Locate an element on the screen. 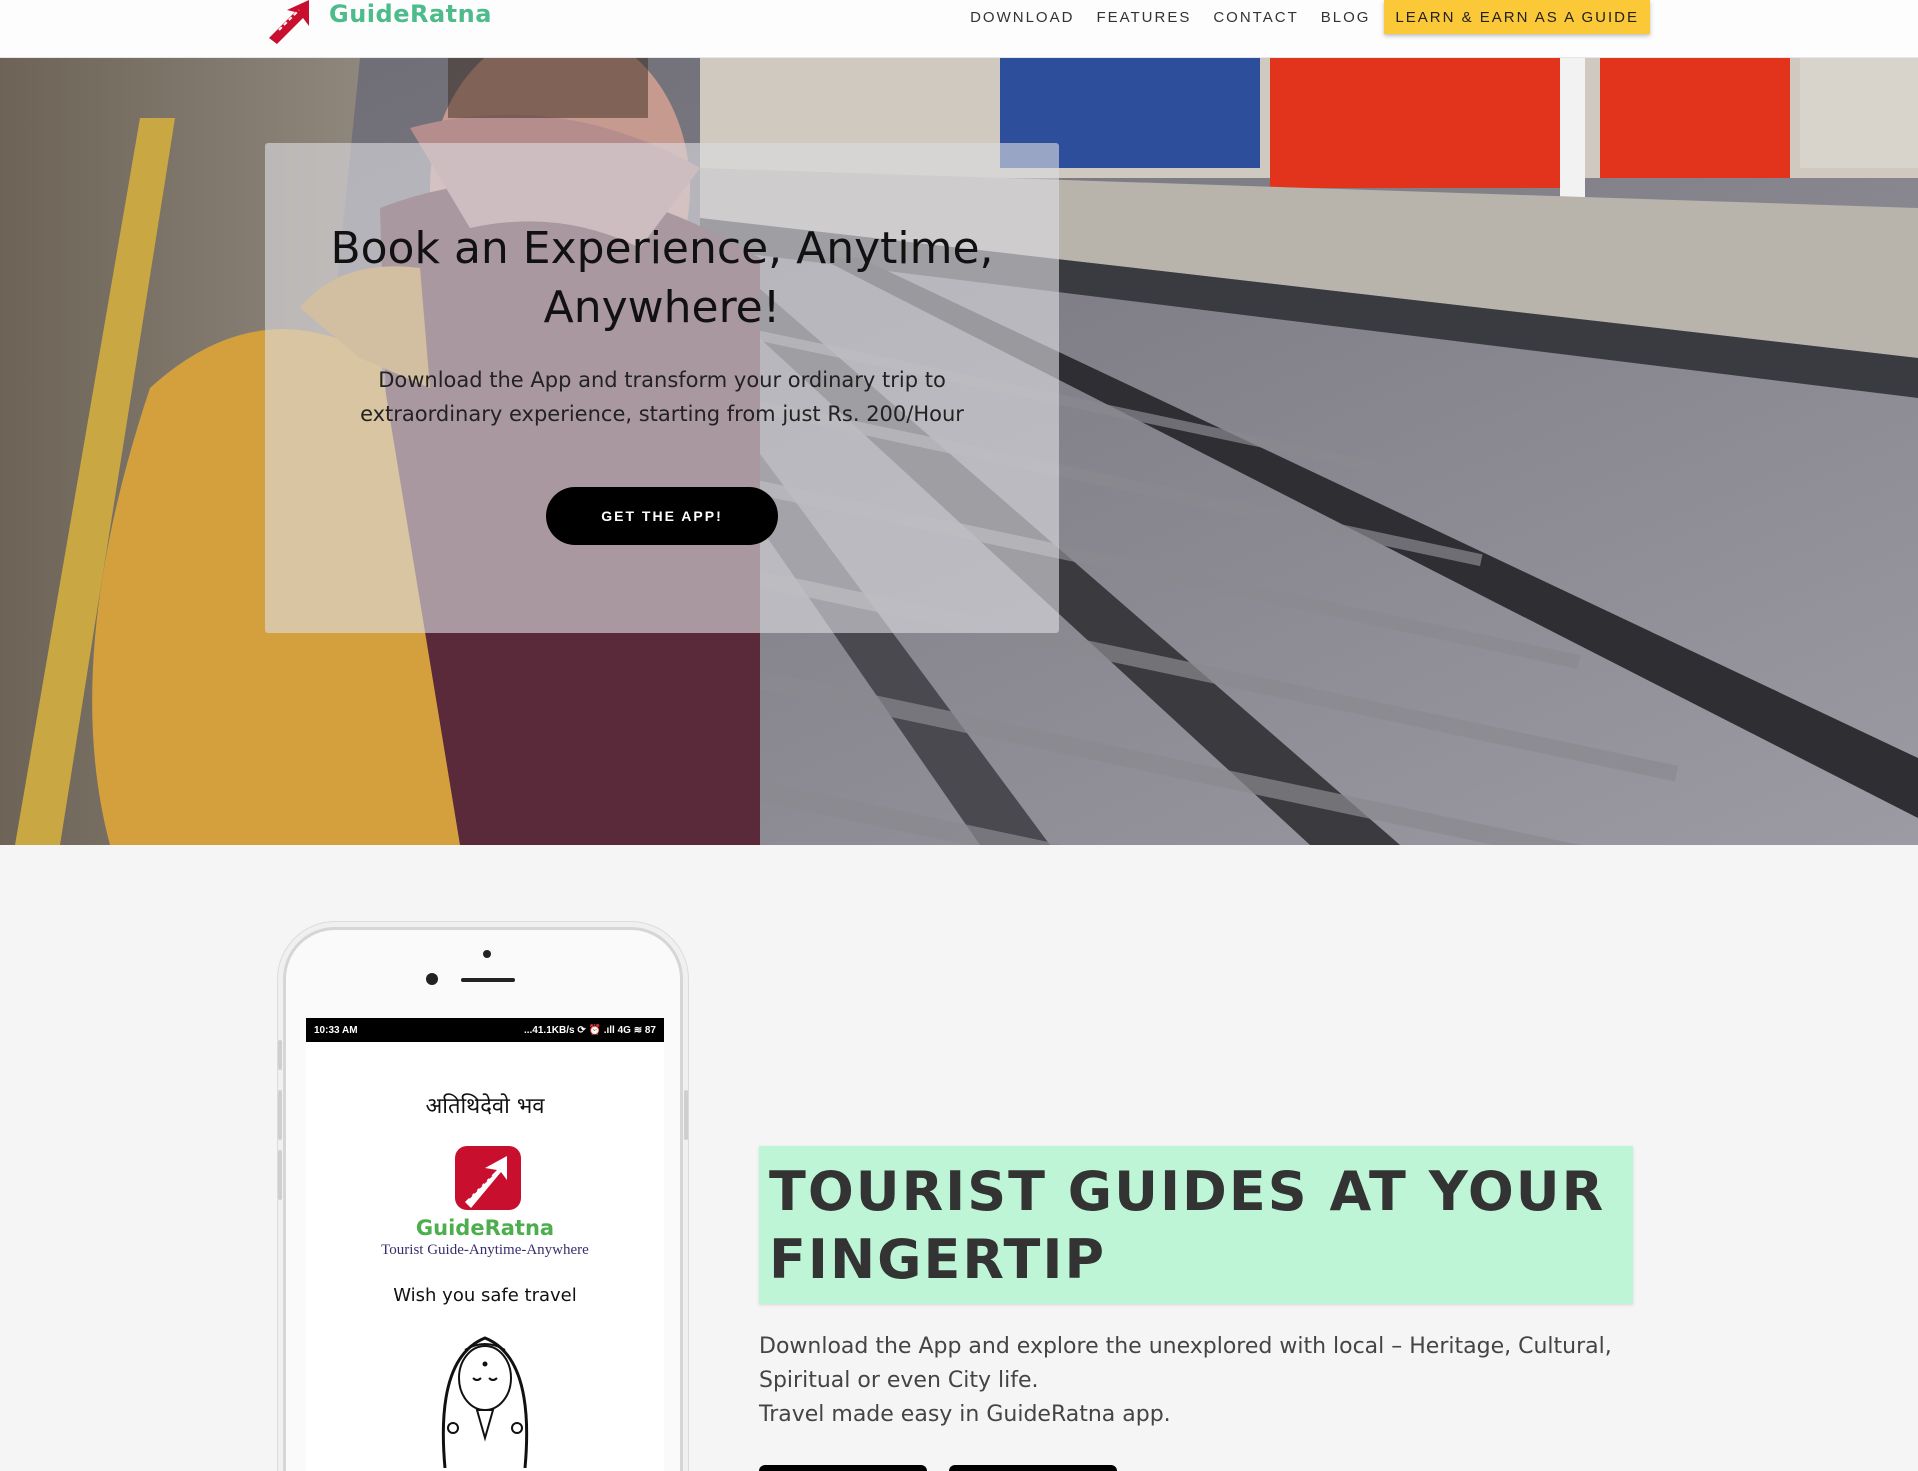 The width and height of the screenshot is (1918, 1471). nav-link-contact: CONTACT is located at coordinates (1255, 17).